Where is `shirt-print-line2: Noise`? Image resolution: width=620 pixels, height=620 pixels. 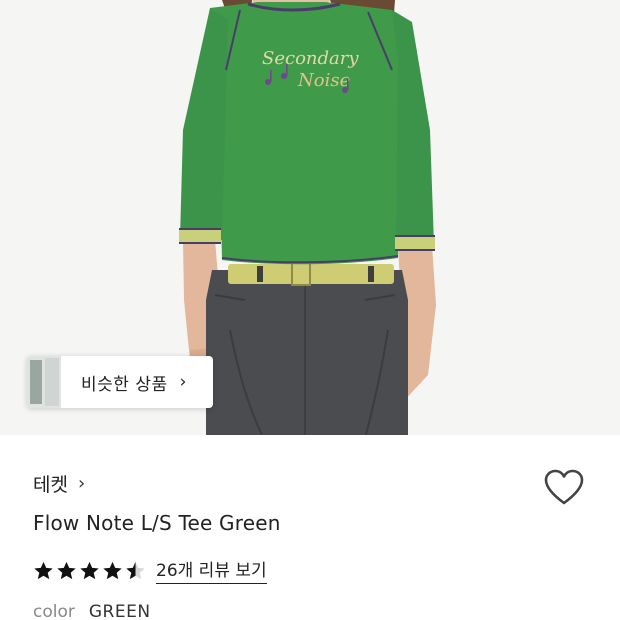
shirt-print-line2: Noise is located at coordinates (323, 80).